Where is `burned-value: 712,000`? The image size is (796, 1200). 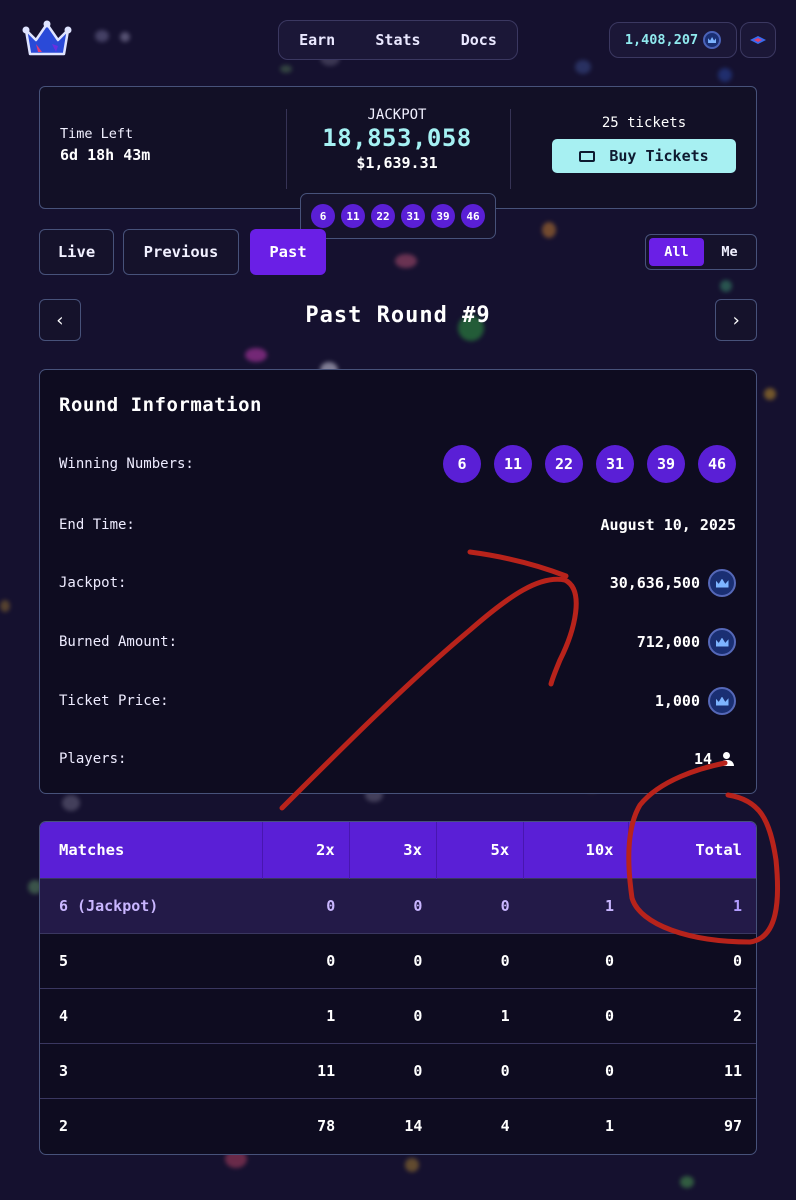
burned-value: 712,000 is located at coordinates (668, 642).